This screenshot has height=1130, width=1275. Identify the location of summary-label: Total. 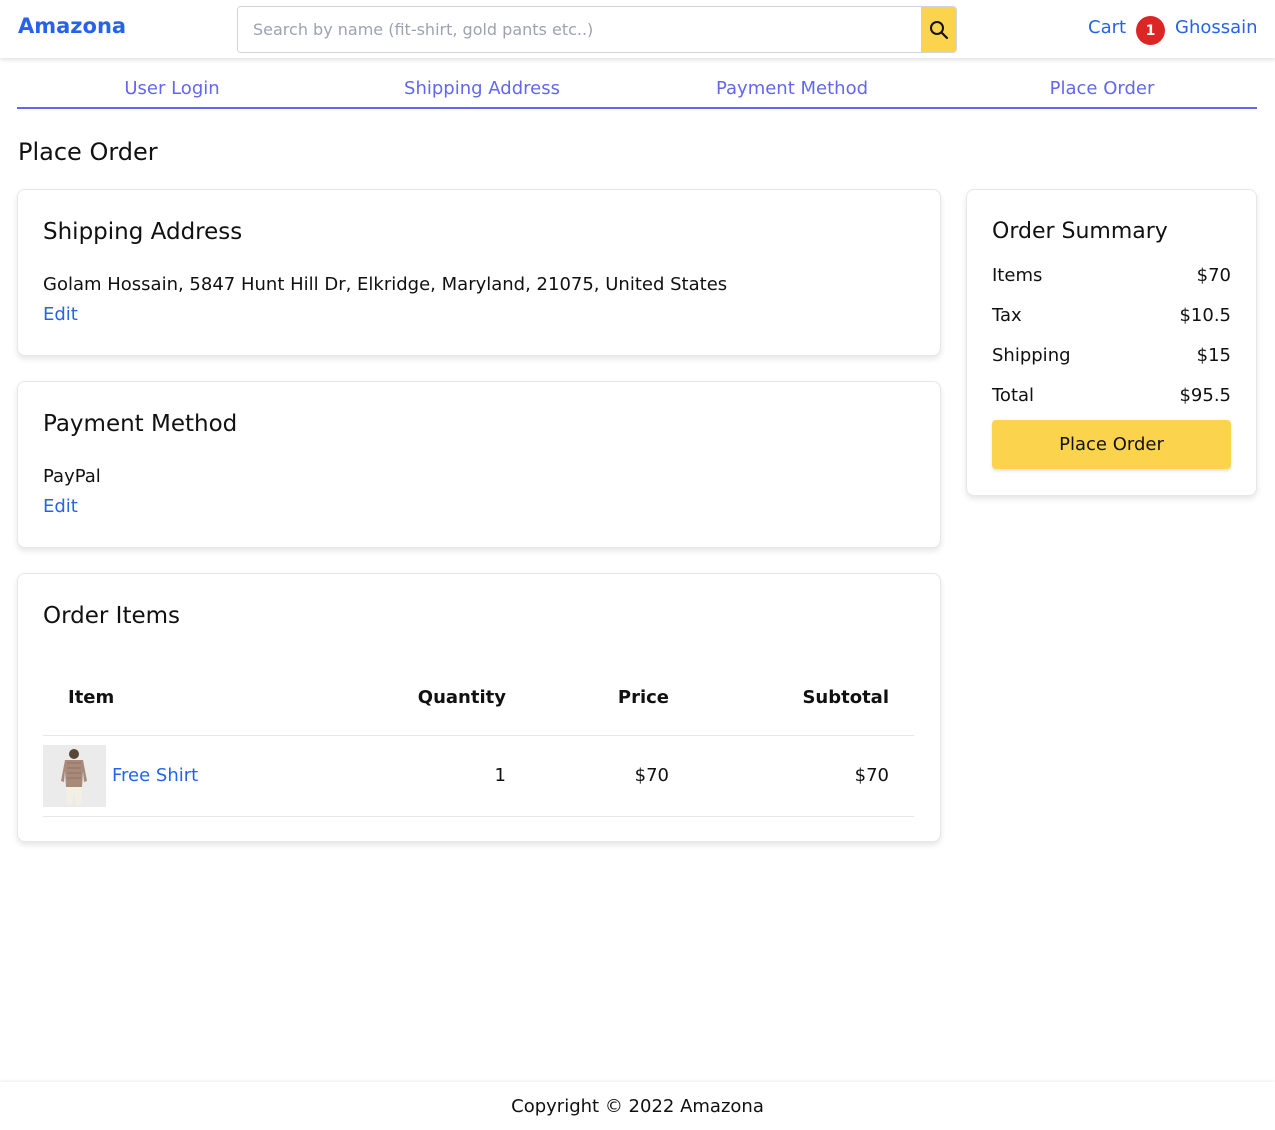
(1013, 395).